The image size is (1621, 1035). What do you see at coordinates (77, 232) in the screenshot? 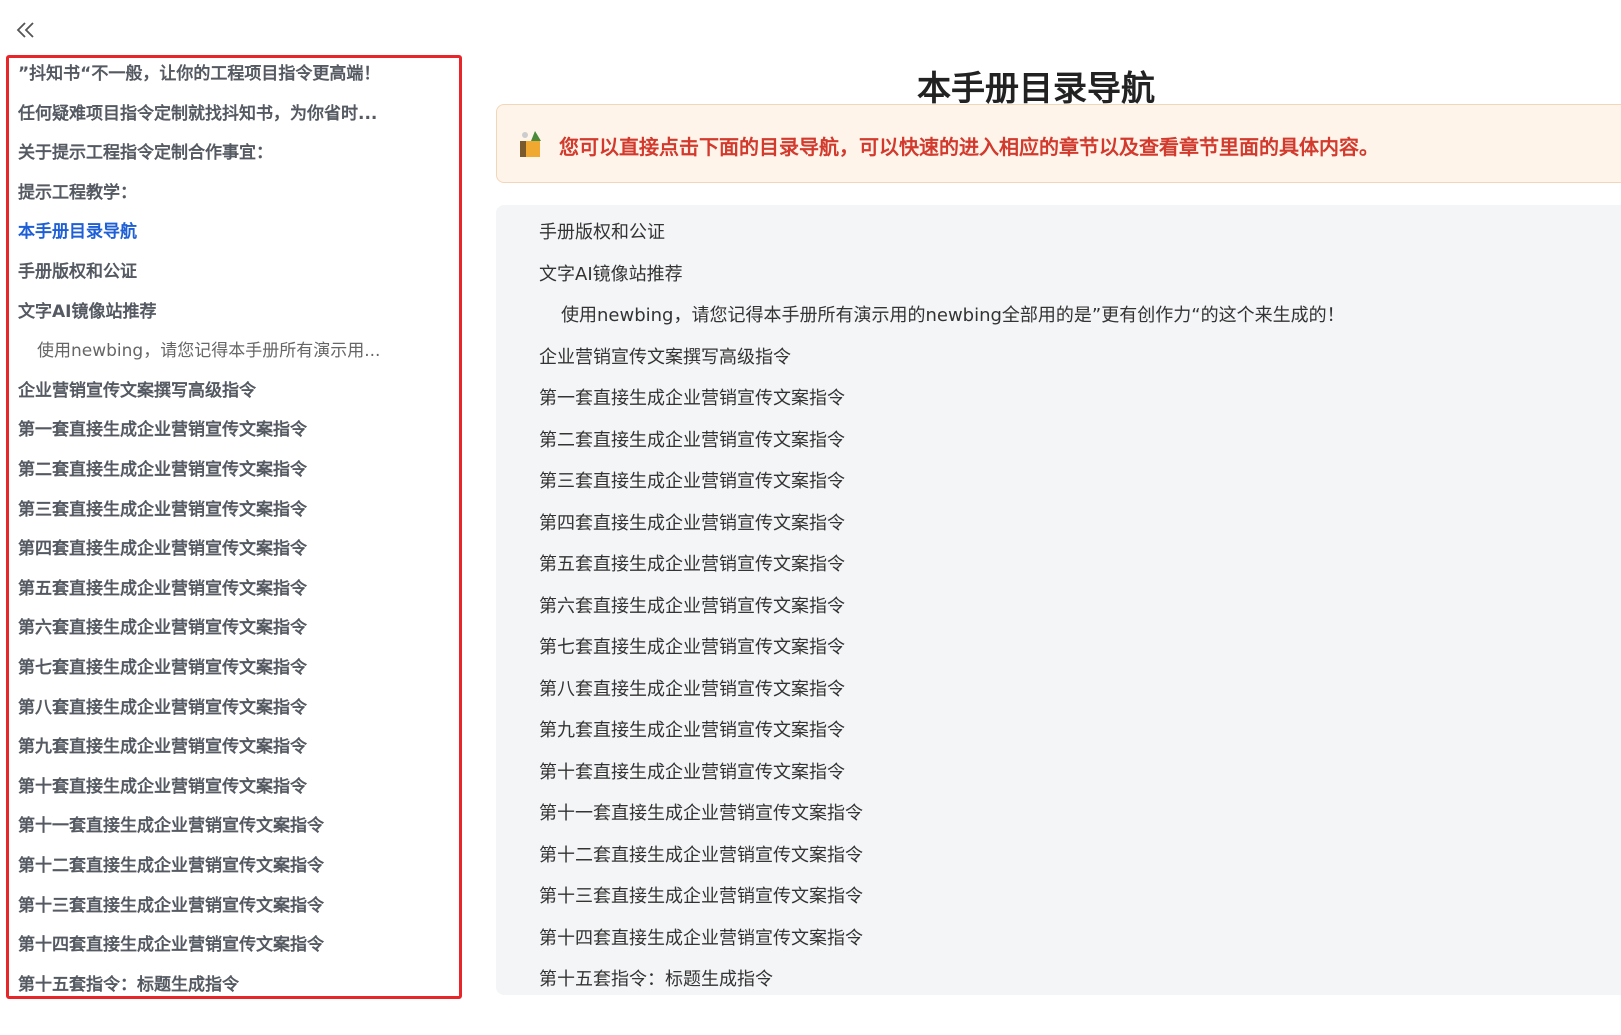
I see `sidebar-item: 本手册目录导航` at bounding box center [77, 232].